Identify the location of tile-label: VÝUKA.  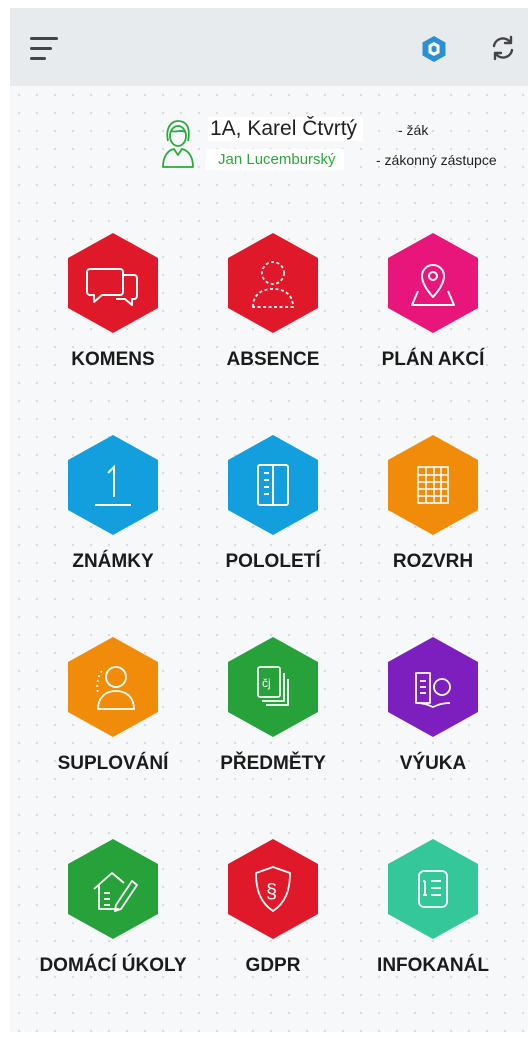
(433, 763).